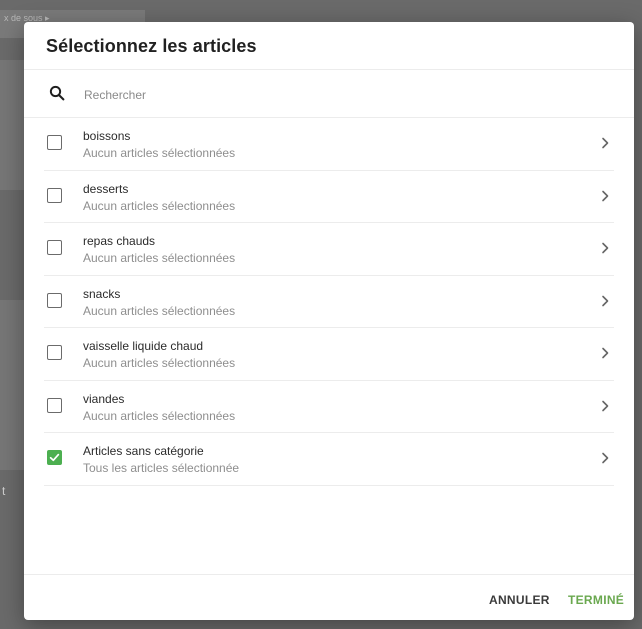 The width and height of the screenshot is (642, 629). I want to click on list-item: desserts Aucun articles sélectionnées, so click(329, 197).